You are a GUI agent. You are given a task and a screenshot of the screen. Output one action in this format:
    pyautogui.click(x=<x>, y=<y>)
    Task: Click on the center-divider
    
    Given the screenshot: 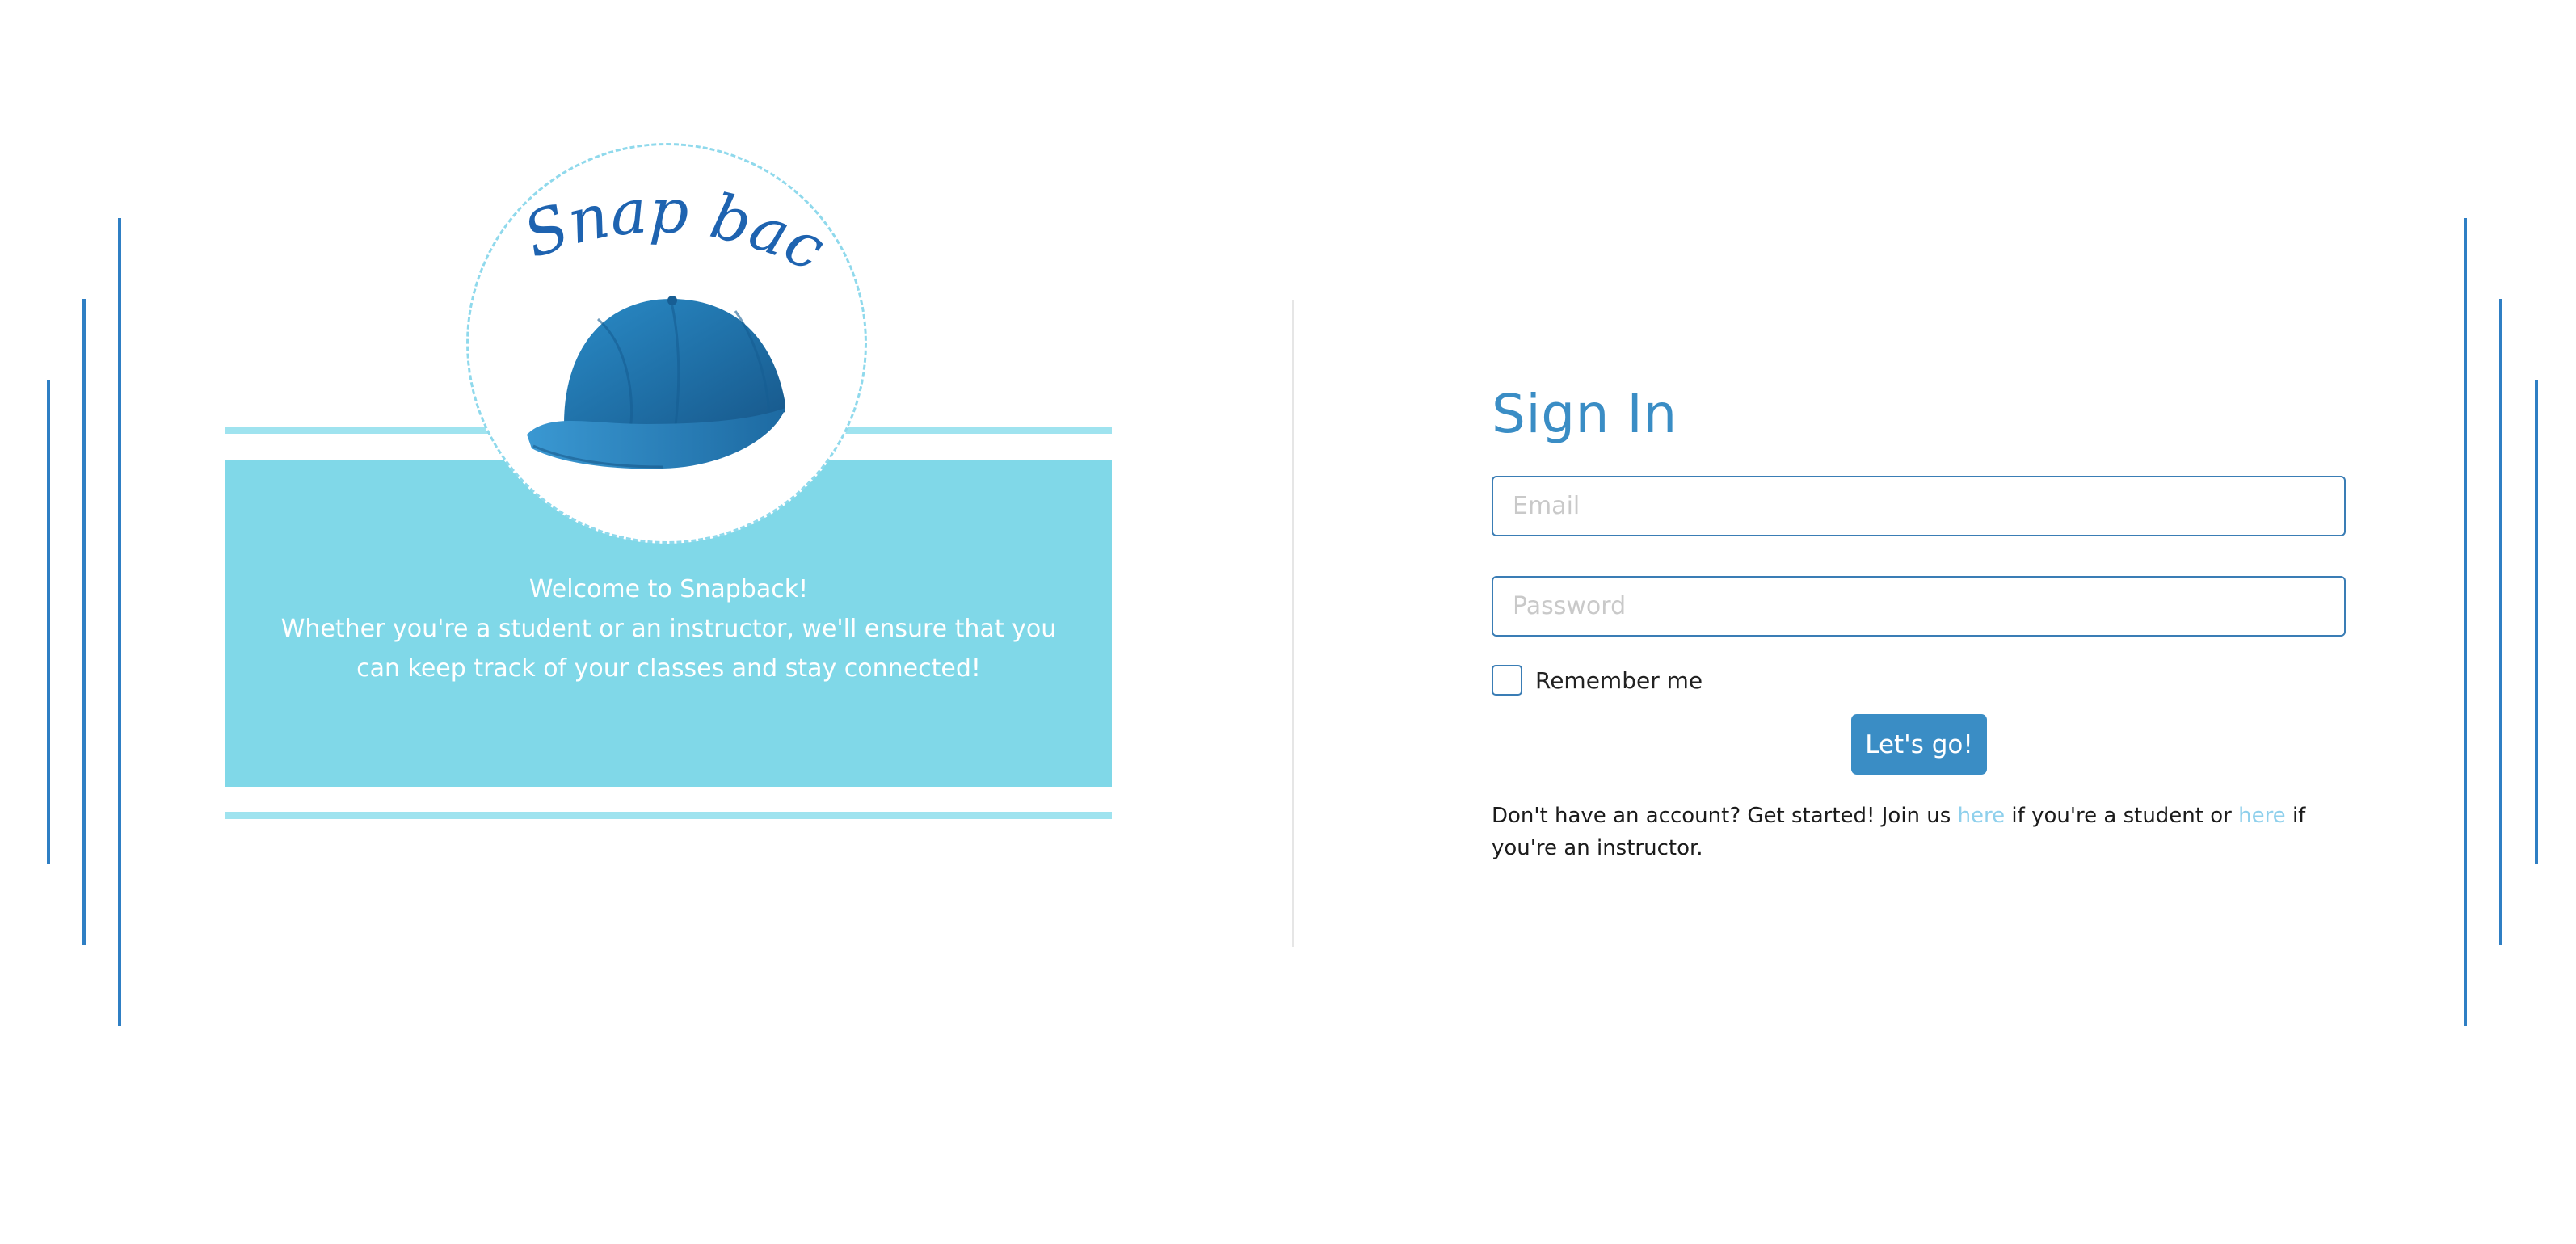 What is the action you would take?
    pyautogui.click(x=1293, y=623)
    